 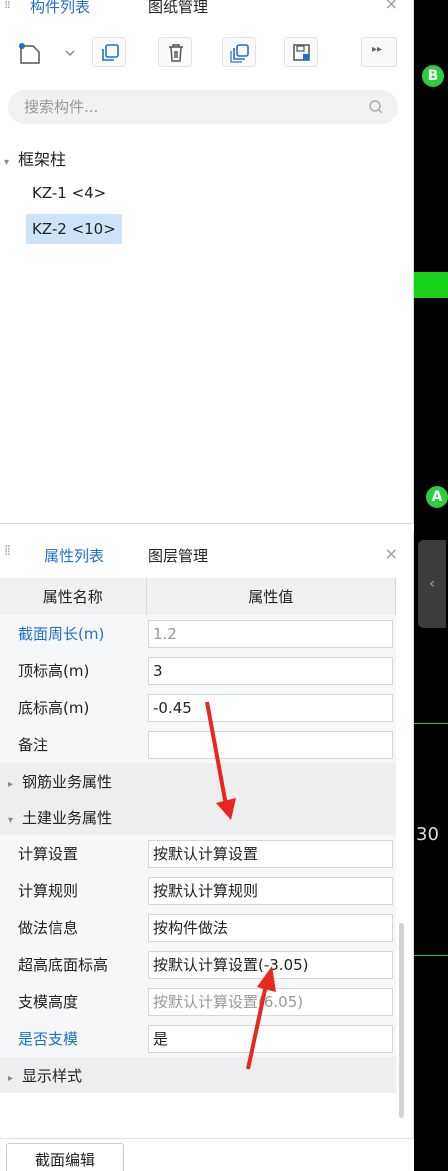 I want to click on search-icon, so click(x=376, y=107).